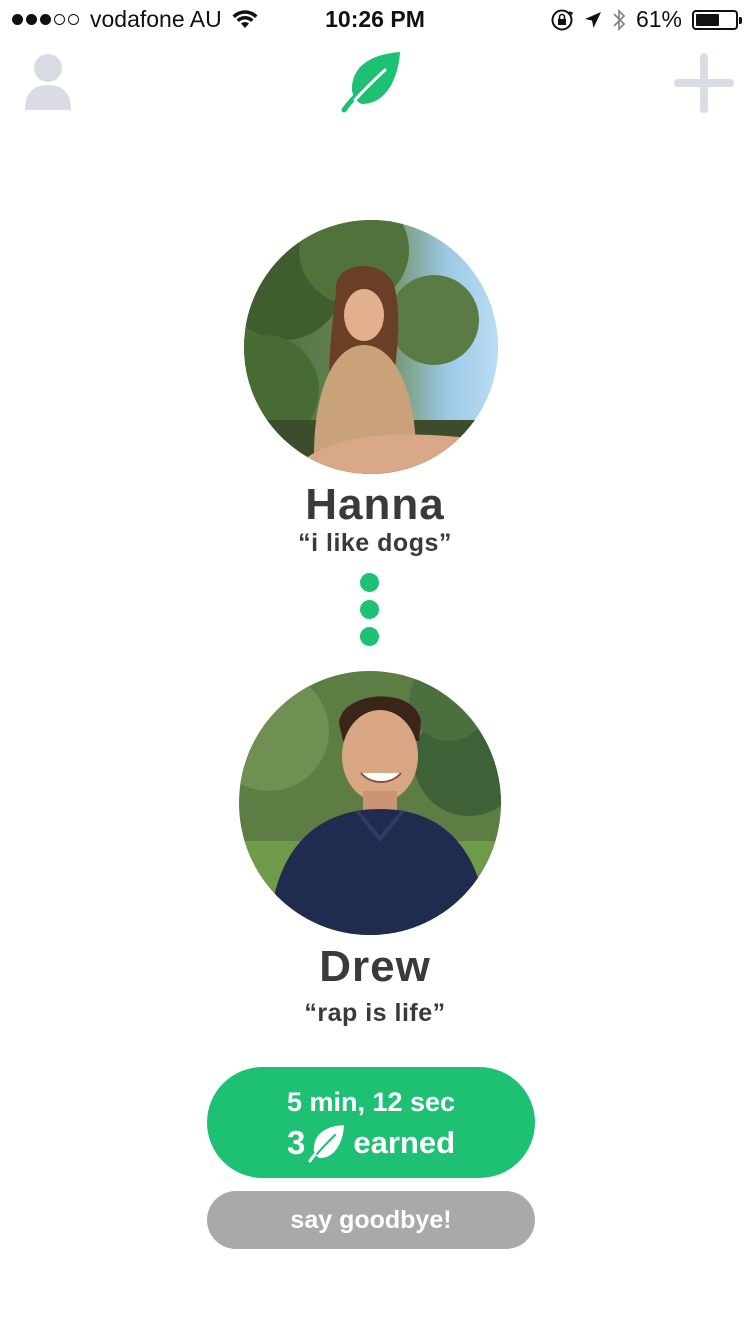 This screenshot has height=1334, width=750. I want to click on profile-button, so click(48, 82).